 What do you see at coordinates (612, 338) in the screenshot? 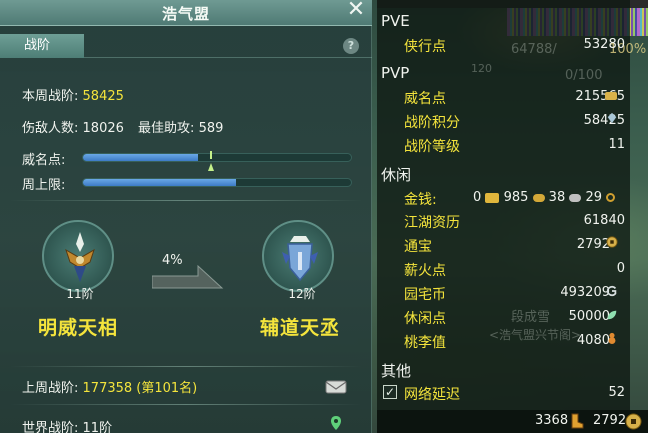
I see `gourd-icon` at bounding box center [612, 338].